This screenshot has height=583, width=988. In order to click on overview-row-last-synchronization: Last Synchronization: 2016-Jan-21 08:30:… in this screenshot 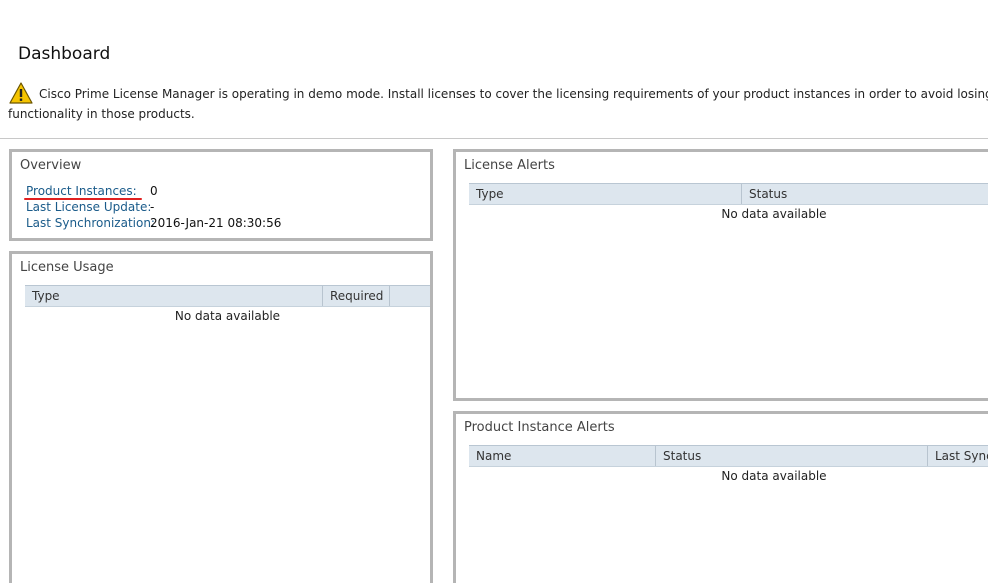, I will do `click(153, 223)`.